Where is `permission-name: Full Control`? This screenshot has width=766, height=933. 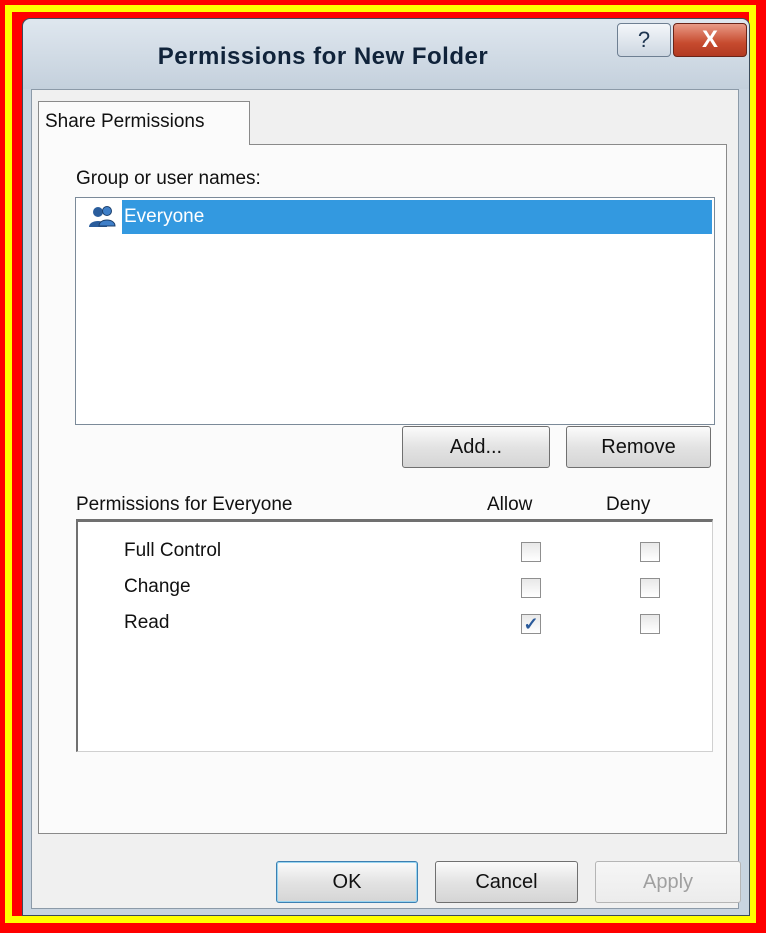 permission-name: Full Control is located at coordinates (173, 550).